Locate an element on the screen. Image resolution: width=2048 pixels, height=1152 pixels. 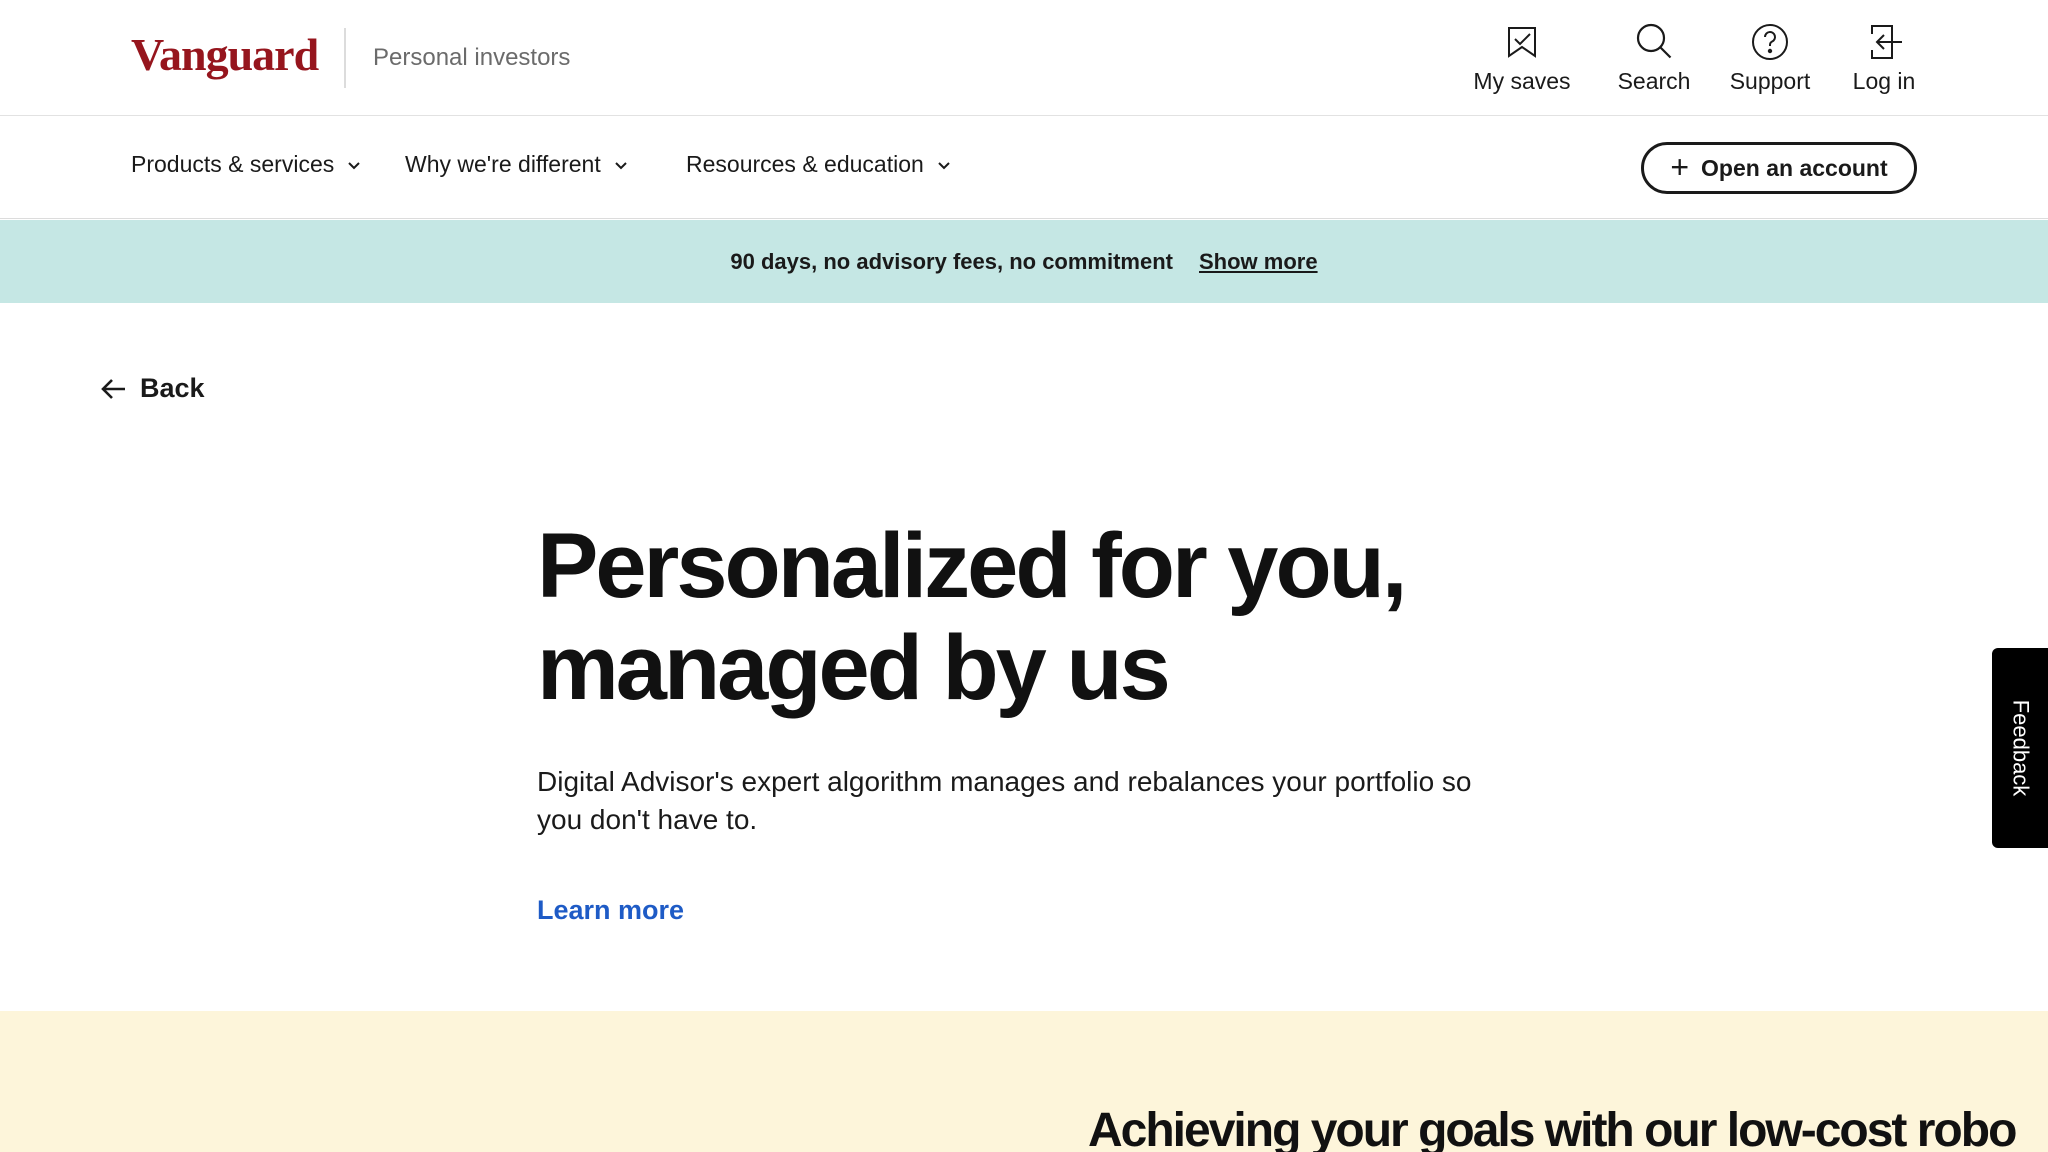
hero-title: Personalized for you, managed by us is located at coordinates (987, 617).